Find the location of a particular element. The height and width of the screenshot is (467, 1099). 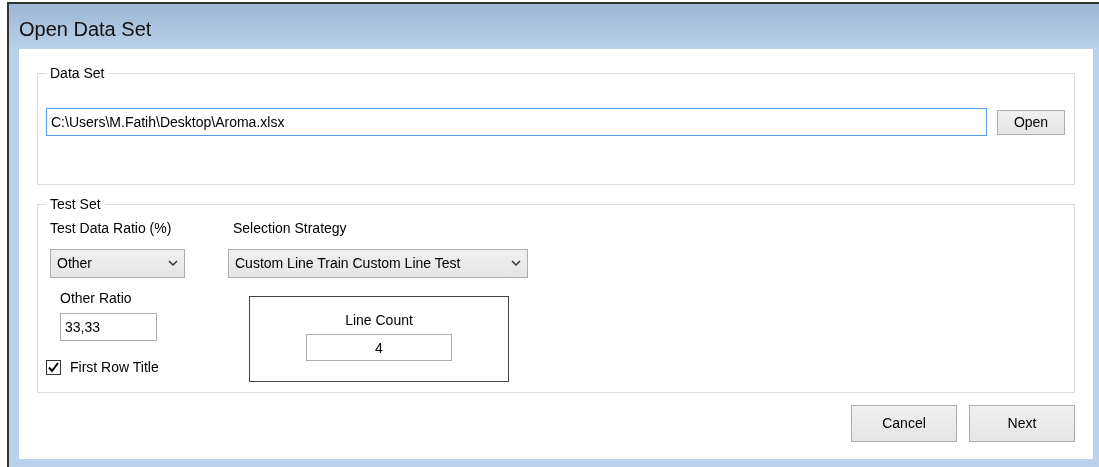

field-label: Line Count is located at coordinates (379, 320).